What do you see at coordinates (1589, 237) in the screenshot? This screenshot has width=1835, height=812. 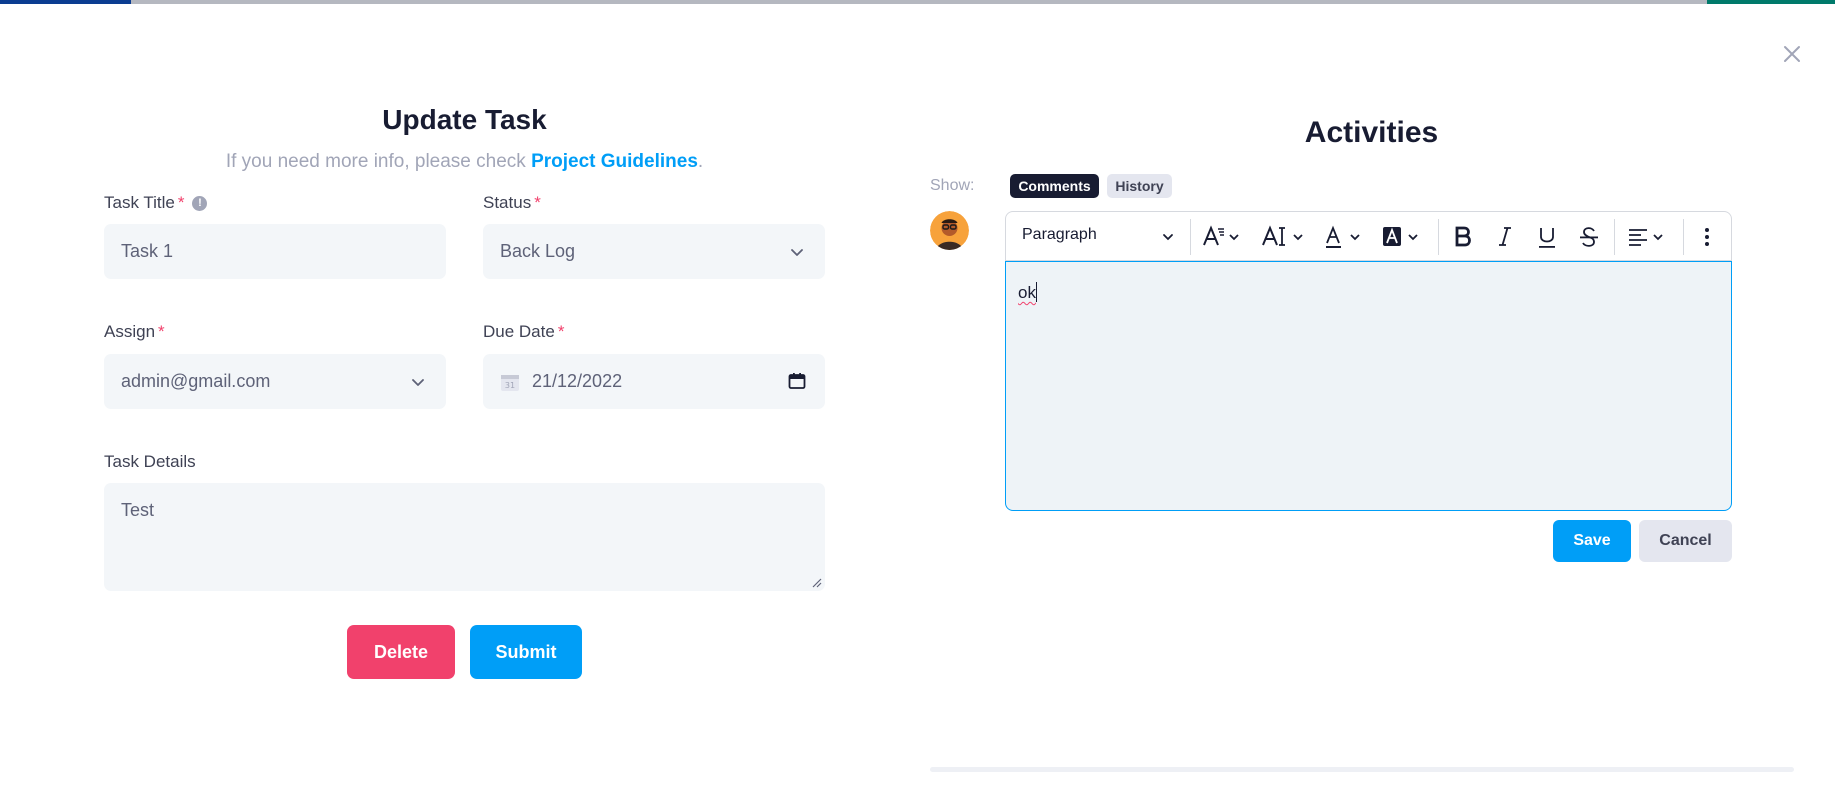 I see `strikethrough-icon` at bounding box center [1589, 237].